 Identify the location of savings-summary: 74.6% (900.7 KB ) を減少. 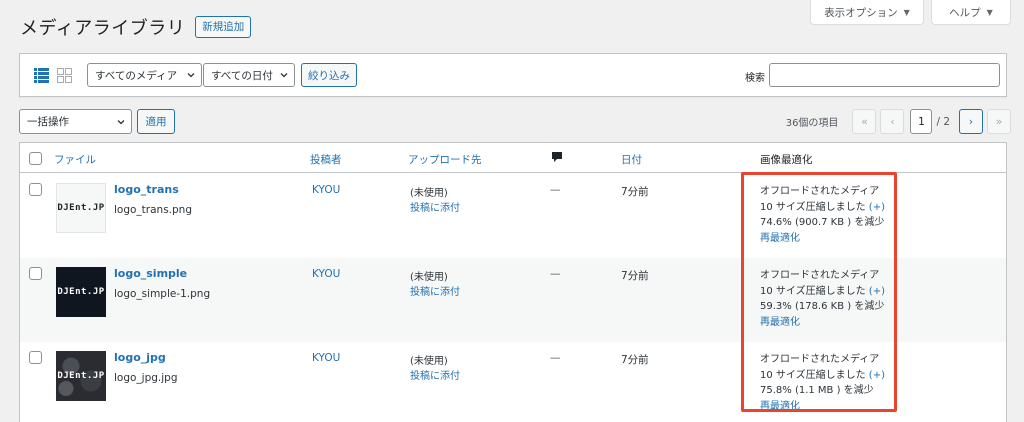
(822, 222).